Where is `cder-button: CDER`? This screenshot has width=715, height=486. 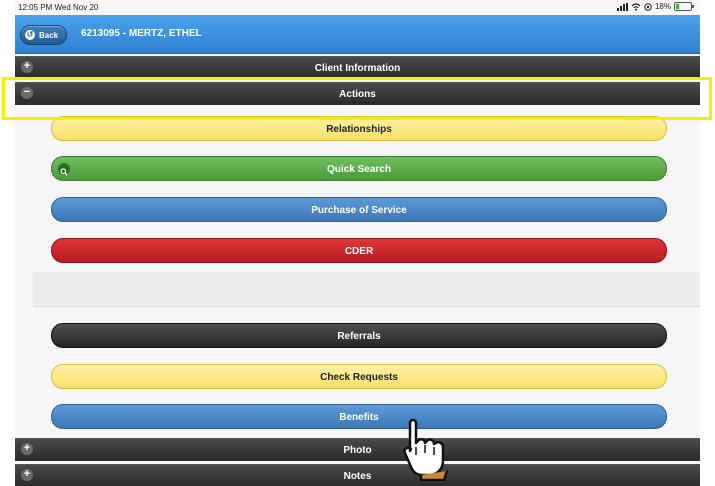 cder-button: CDER is located at coordinates (359, 250).